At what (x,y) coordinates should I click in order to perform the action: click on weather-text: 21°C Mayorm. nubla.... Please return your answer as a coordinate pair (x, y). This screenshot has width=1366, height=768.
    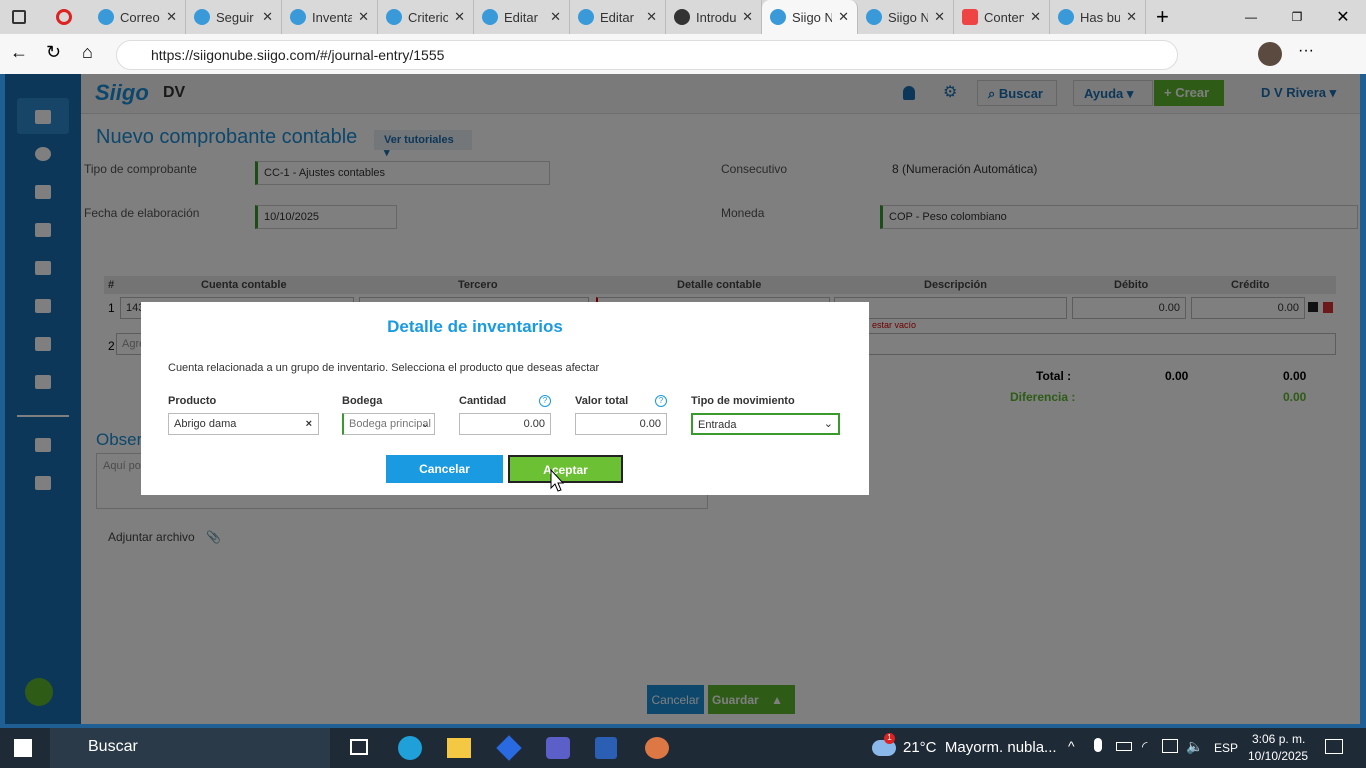
    Looking at the image, I should click on (980, 747).